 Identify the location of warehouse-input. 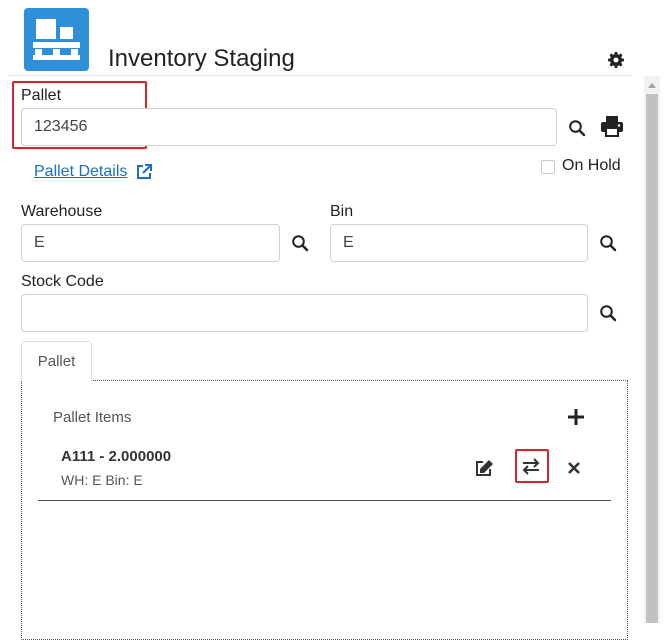
(150, 243).